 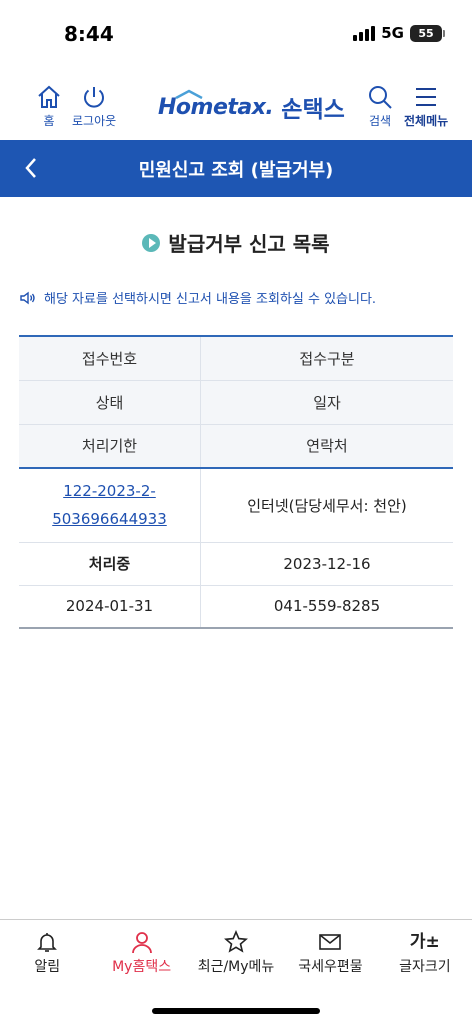 I want to click on nav-label-notifications: 알림, so click(x=47, y=967).